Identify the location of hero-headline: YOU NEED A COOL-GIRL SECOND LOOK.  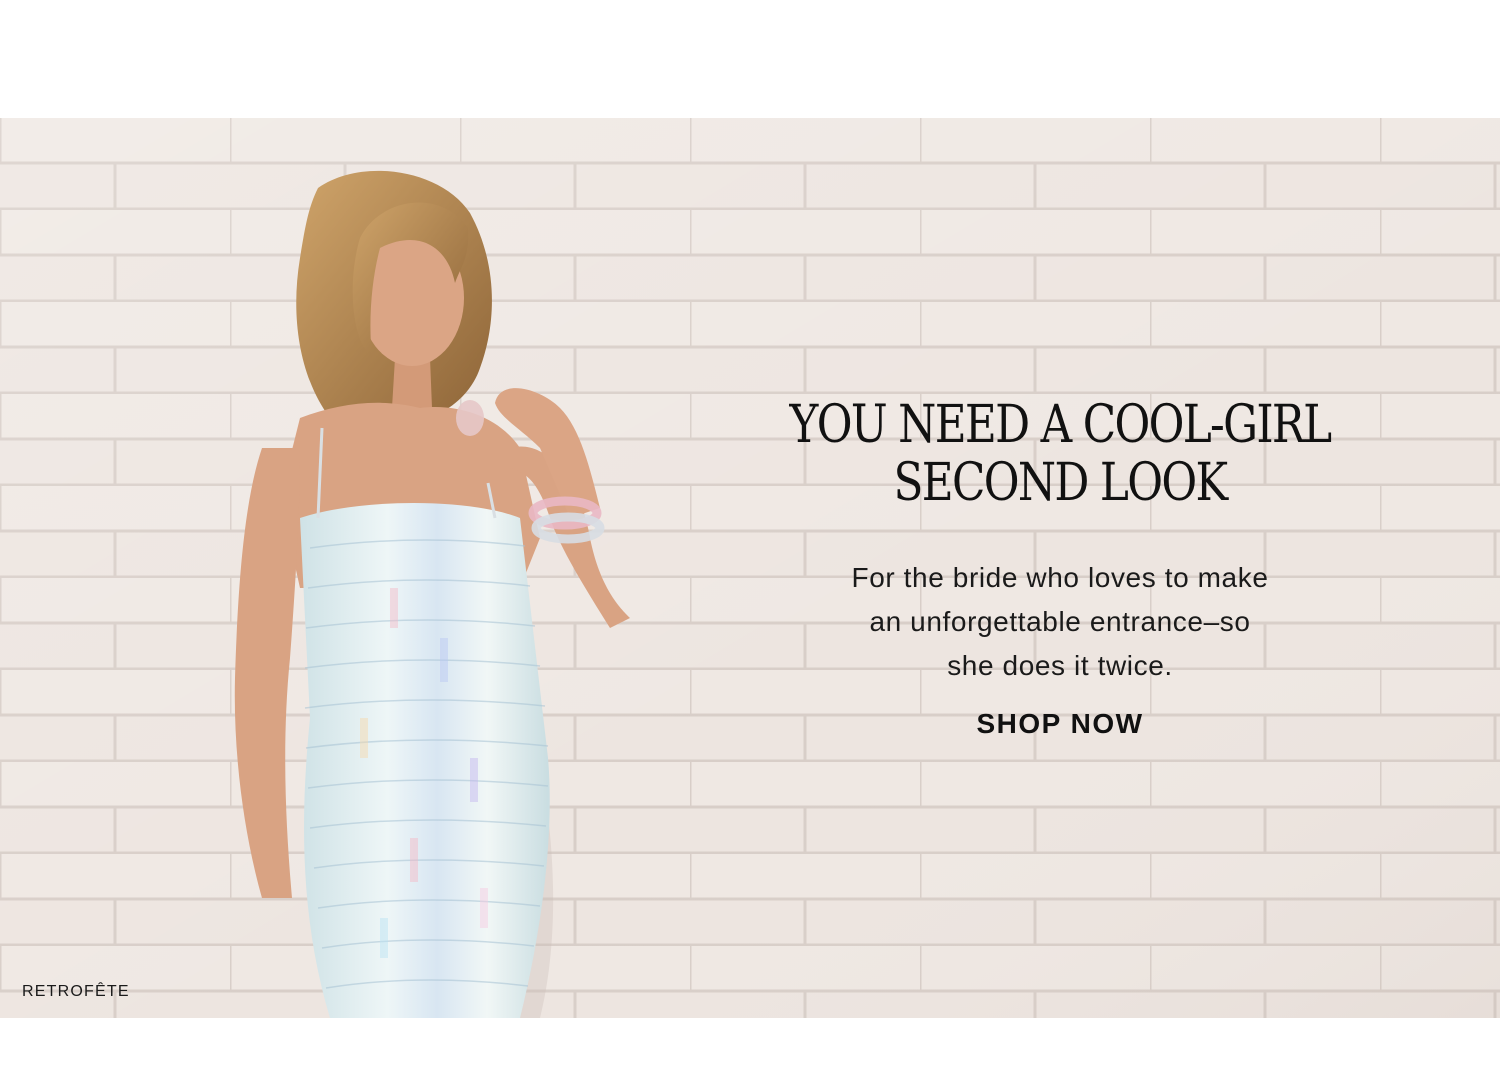
(1060, 454).